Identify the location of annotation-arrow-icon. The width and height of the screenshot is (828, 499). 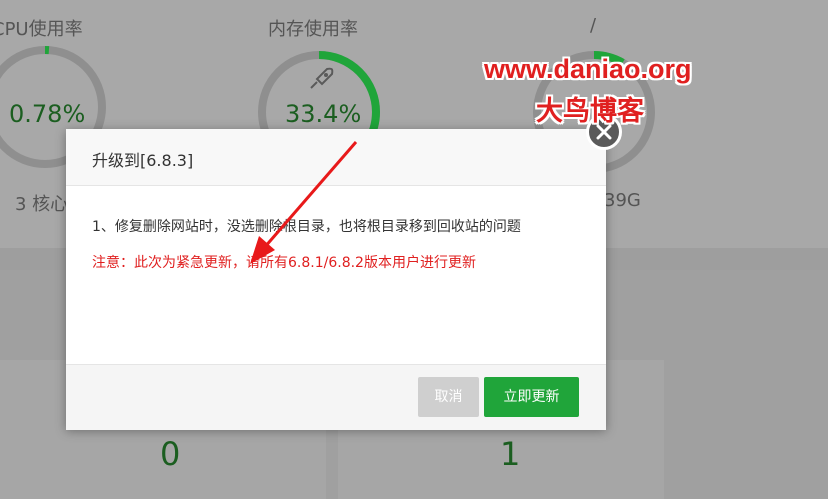
(304, 202).